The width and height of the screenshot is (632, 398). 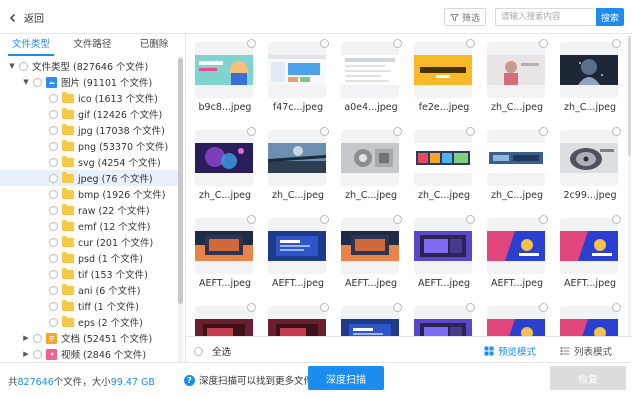 I want to click on tree-node: bmp (1926 个文件), so click(x=89, y=194).